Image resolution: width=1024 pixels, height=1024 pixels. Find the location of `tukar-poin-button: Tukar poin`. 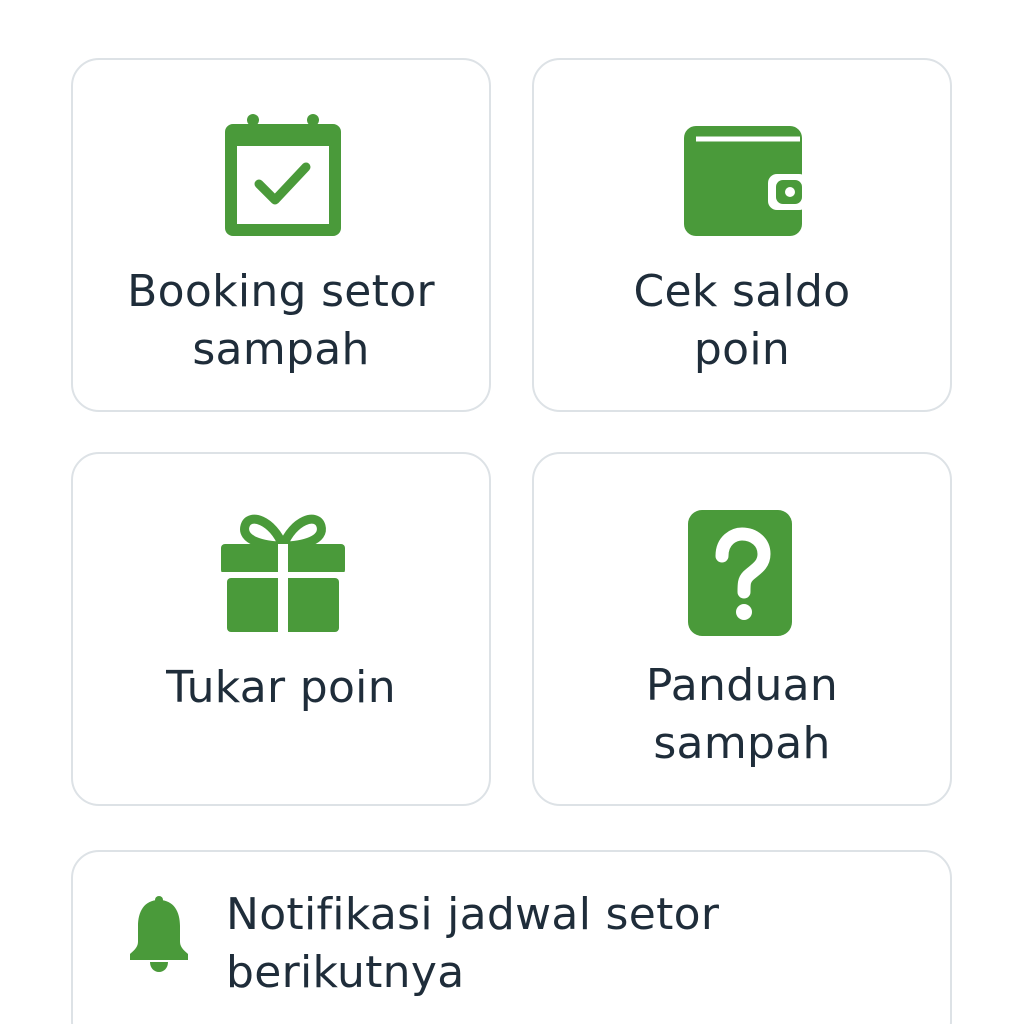

tukar-poin-button: Tukar poin is located at coordinates (281, 629).